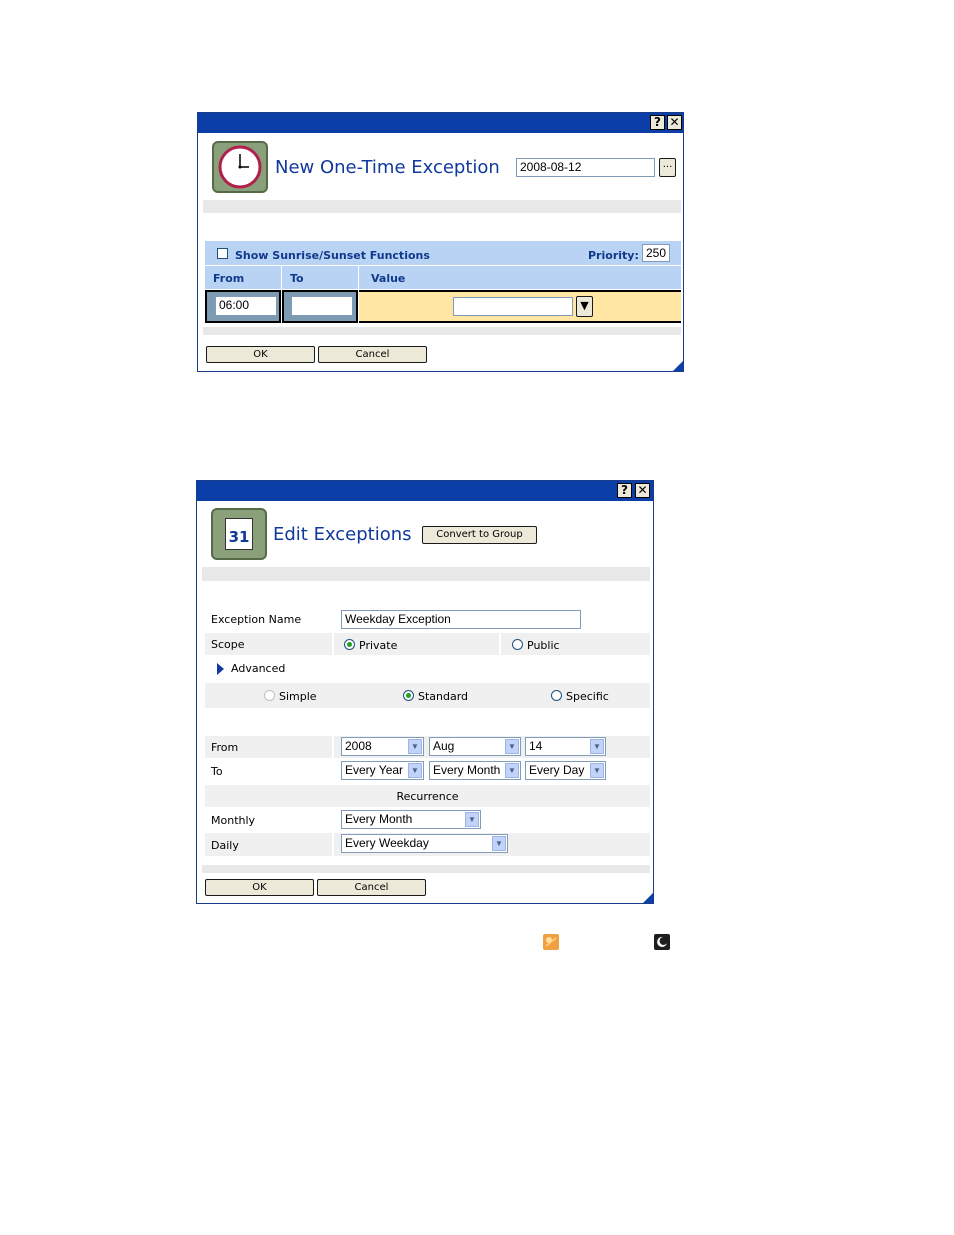  Describe the element at coordinates (536, 746) in the screenshot. I see `from-day-value: 14` at that location.